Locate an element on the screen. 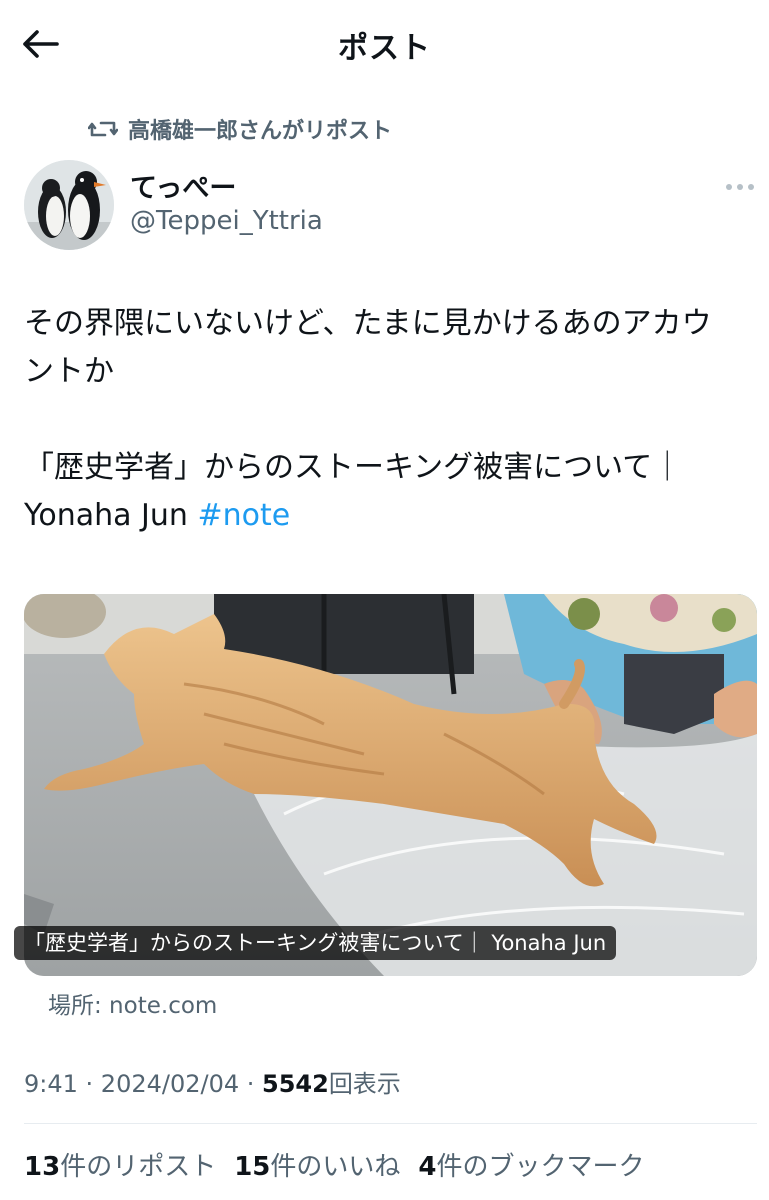  back-button is located at coordinates (40, 44).